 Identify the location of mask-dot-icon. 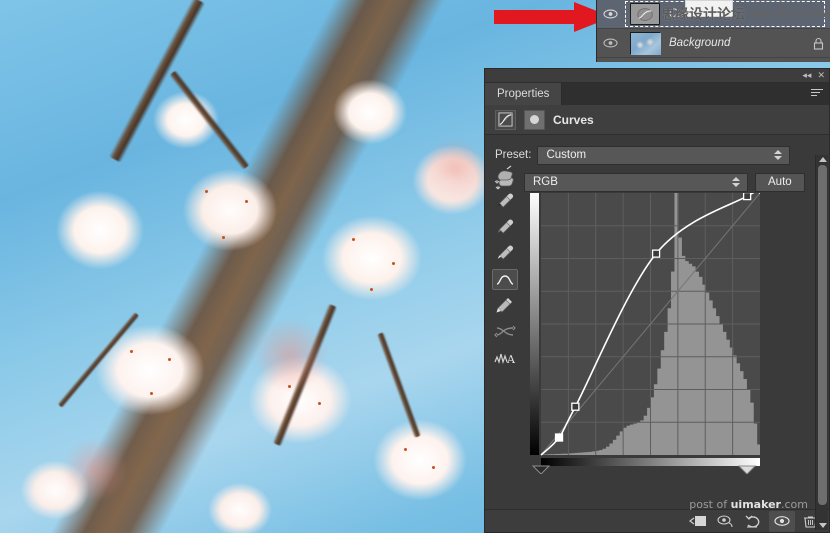
(534, 119).